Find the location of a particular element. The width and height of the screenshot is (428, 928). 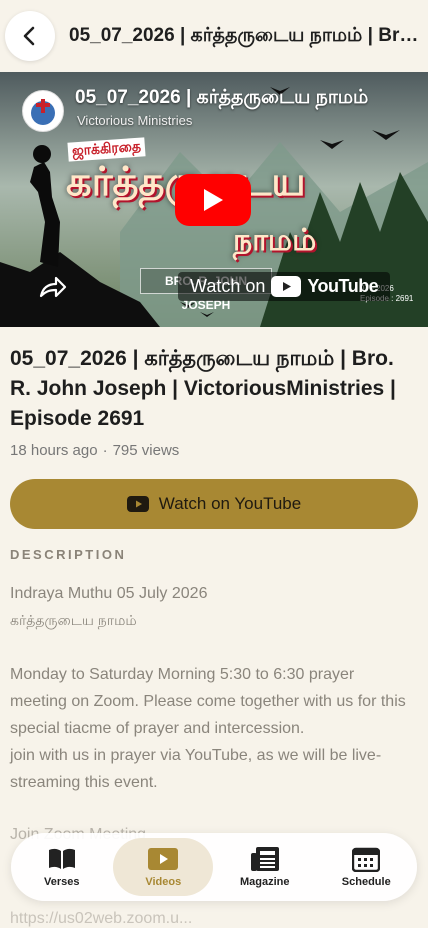

video-meta: 18 hours ago · 795 views is located at coordinates (212, 450).